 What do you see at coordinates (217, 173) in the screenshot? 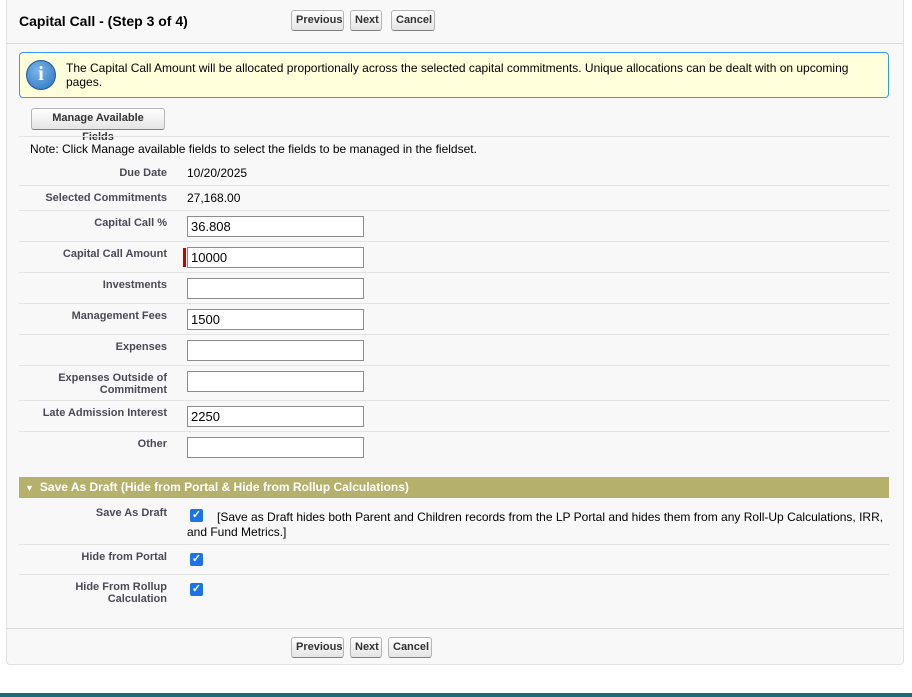
I see `due-date-value: 10/20/2025` at bounding box center [217, 173].